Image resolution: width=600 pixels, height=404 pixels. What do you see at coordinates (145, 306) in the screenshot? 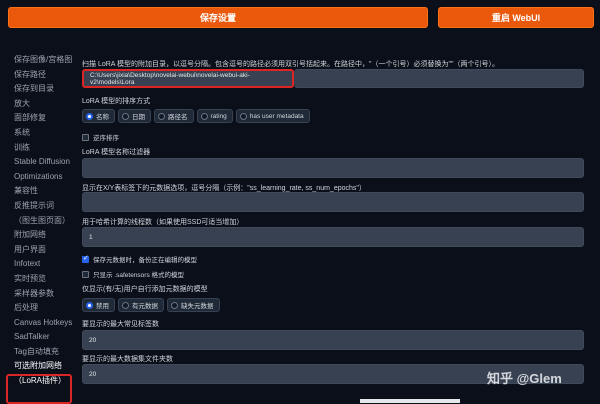
I see `metadata-option-label: 有元数据` at bounding box center [145, 306].